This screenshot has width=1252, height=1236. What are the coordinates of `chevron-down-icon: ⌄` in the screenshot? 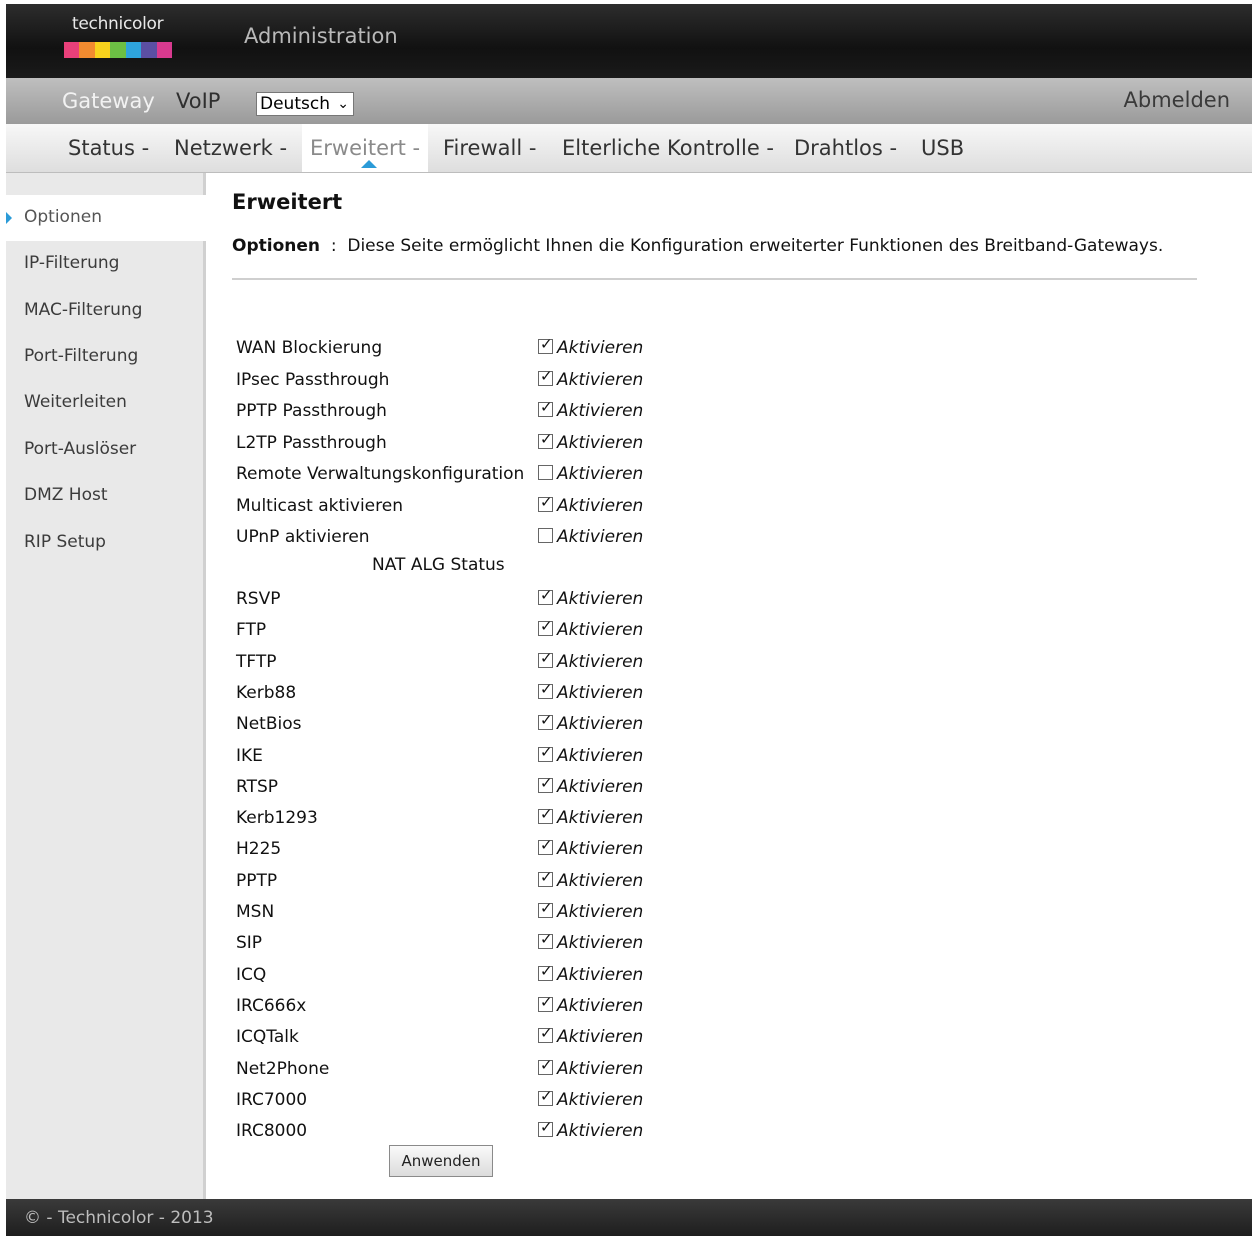 It's located at (343, 104).